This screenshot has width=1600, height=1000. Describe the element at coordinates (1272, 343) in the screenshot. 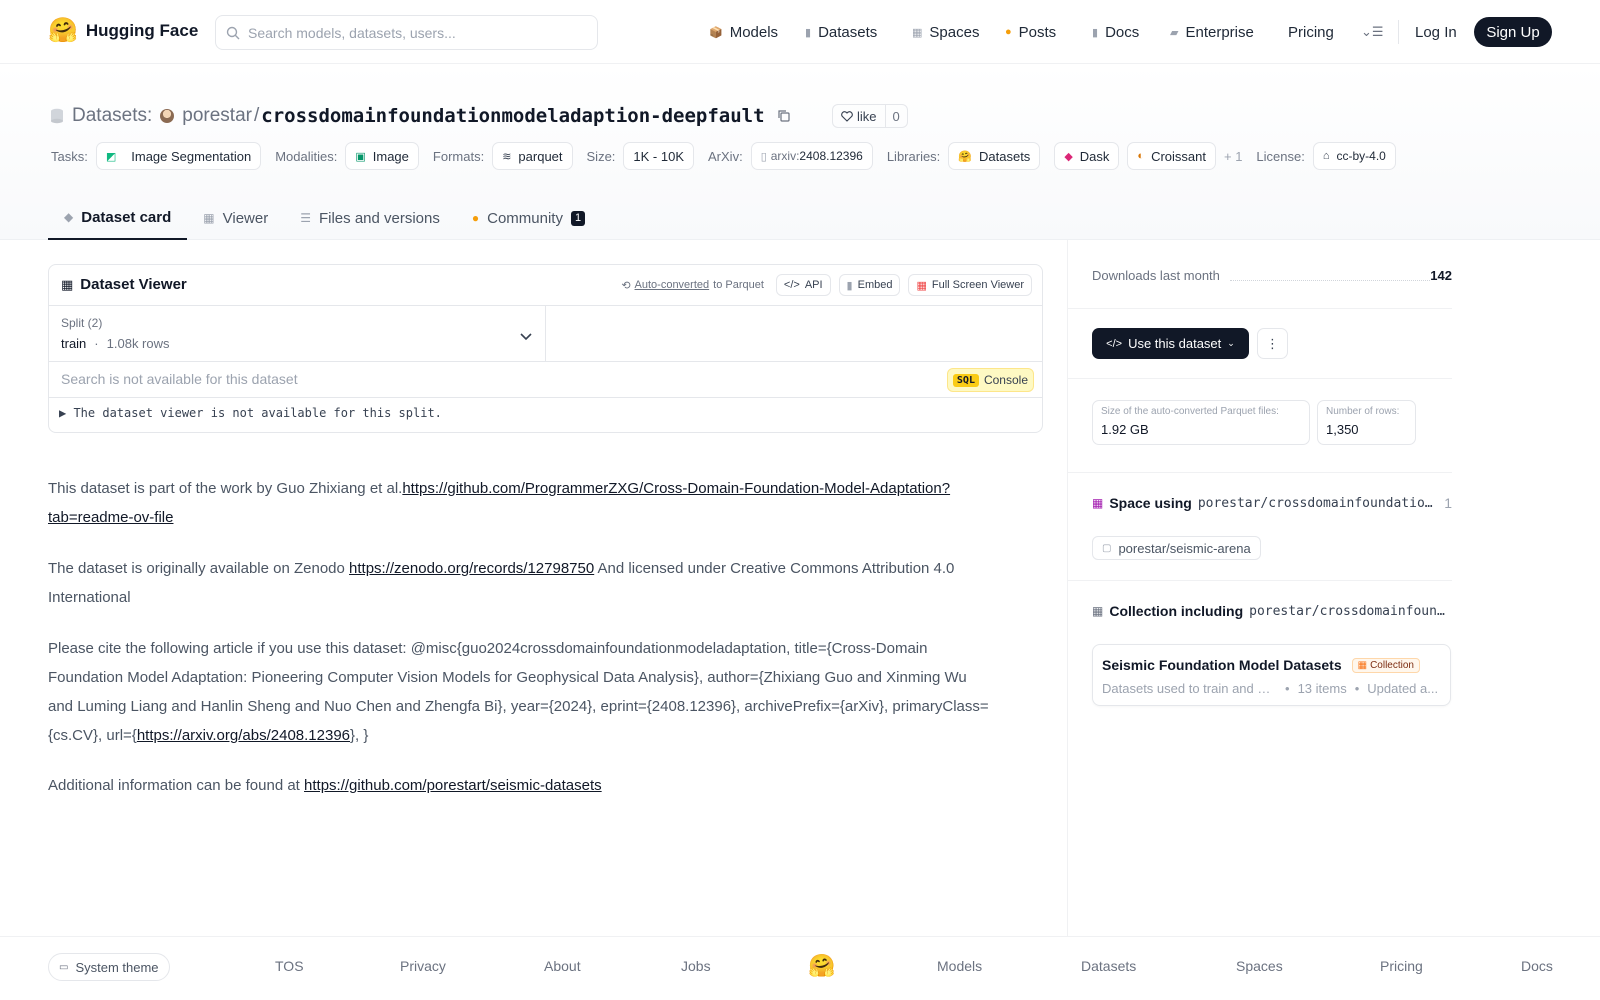

I see `more-options-button: ⋮` at that location.